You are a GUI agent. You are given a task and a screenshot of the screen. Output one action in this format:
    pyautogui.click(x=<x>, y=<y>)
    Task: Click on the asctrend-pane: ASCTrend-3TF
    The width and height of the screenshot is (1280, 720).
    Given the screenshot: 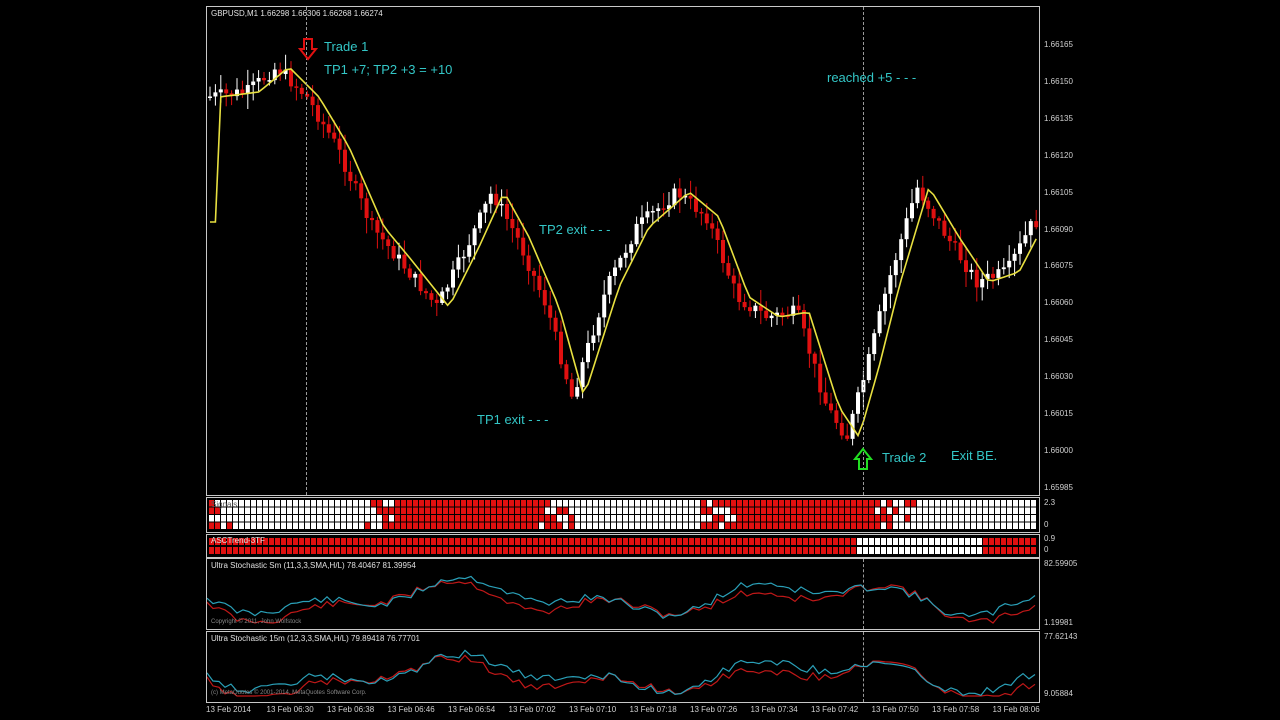 What is the action you would take?
    pyautogui.click(x=623, y=546)
    